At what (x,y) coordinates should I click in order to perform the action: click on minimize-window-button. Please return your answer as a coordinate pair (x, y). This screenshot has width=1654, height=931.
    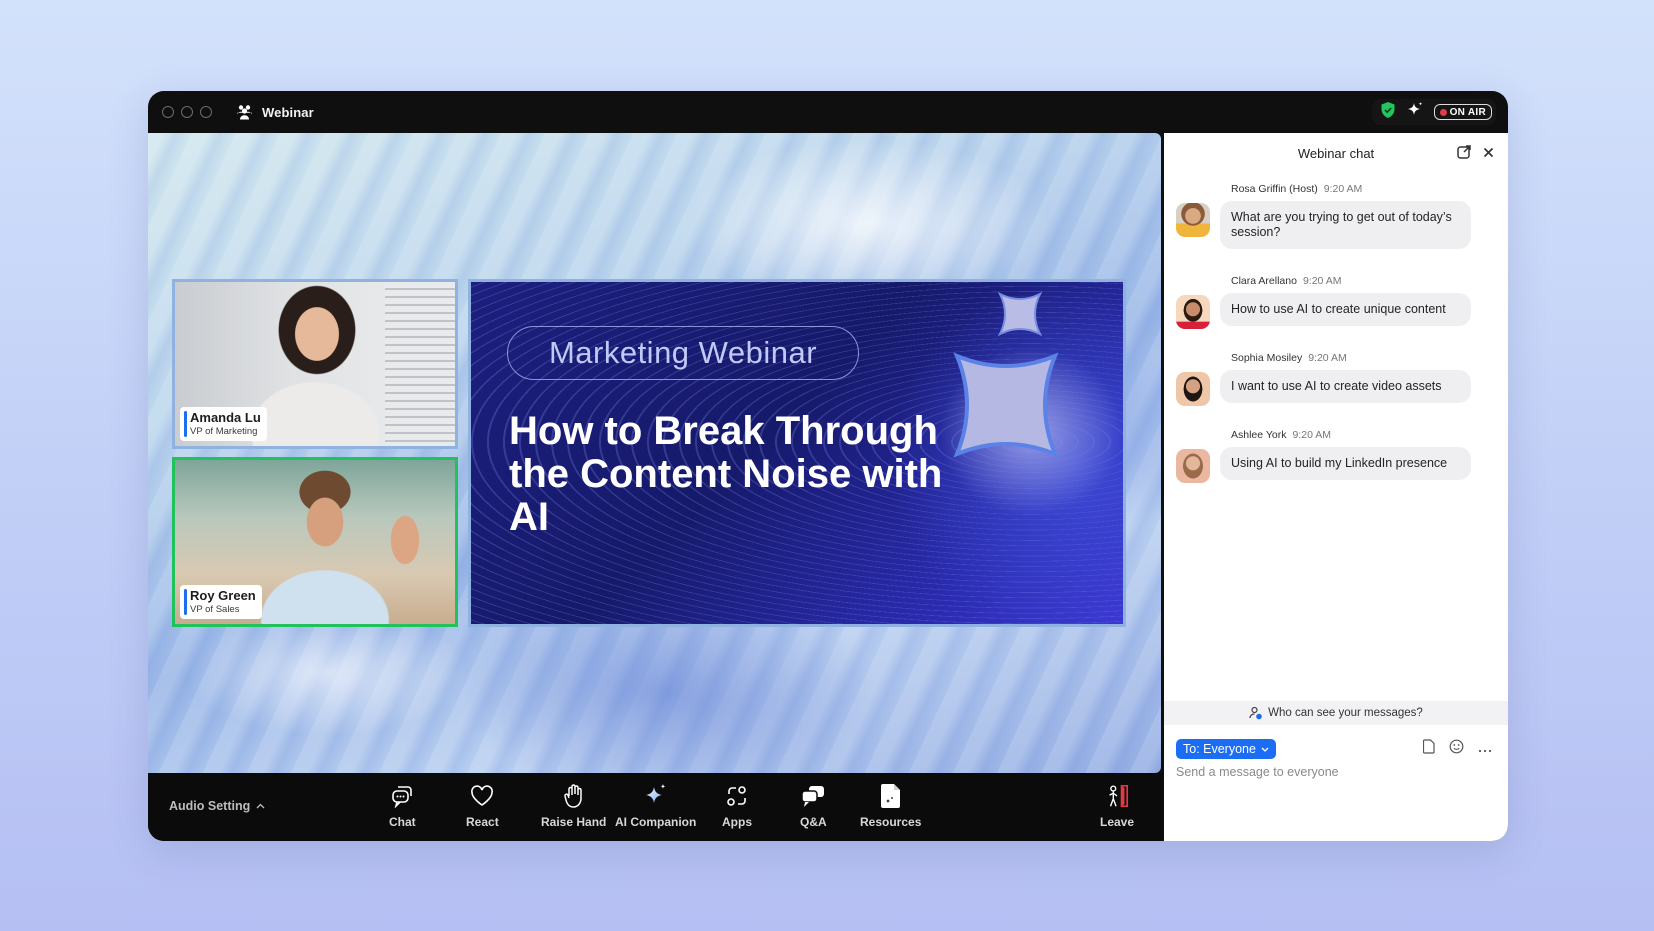
    Looking at the image, I should click on (187, 112).